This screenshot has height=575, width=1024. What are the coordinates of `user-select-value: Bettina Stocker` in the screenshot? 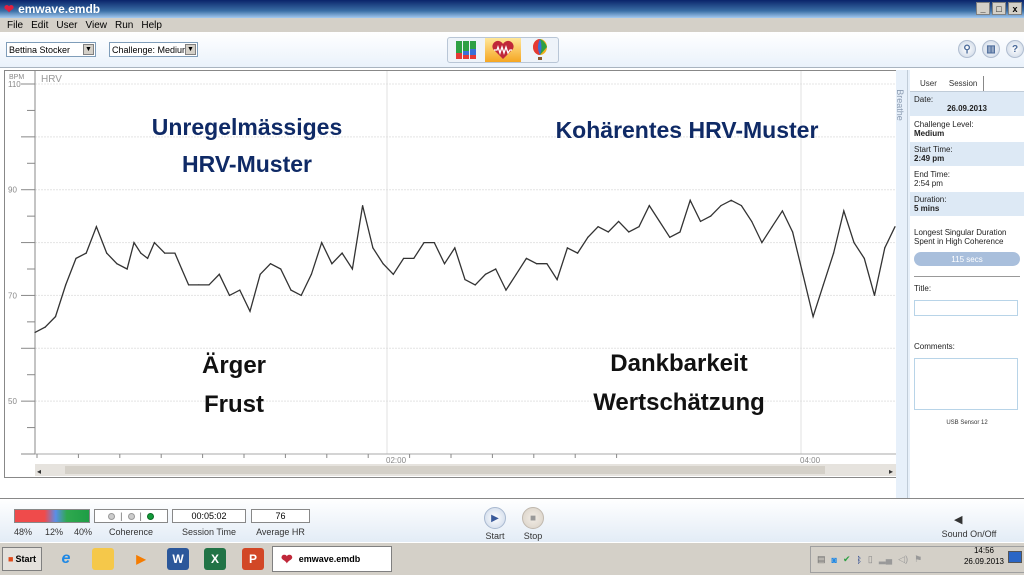 It's located at (40, 49).